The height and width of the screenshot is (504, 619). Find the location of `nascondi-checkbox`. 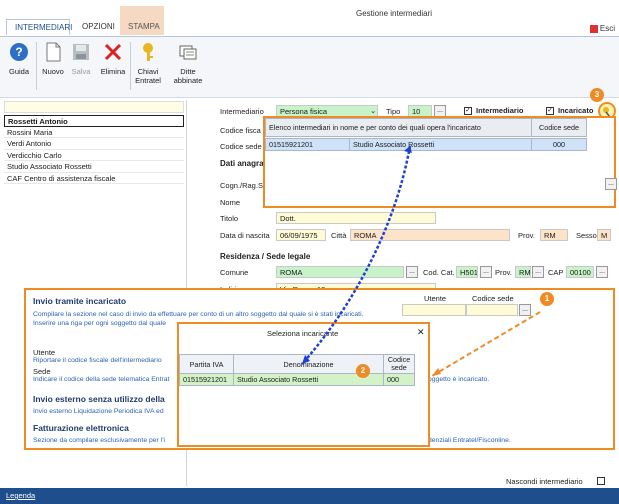

nascondi-checkbox is located at coordinates (601, 481).